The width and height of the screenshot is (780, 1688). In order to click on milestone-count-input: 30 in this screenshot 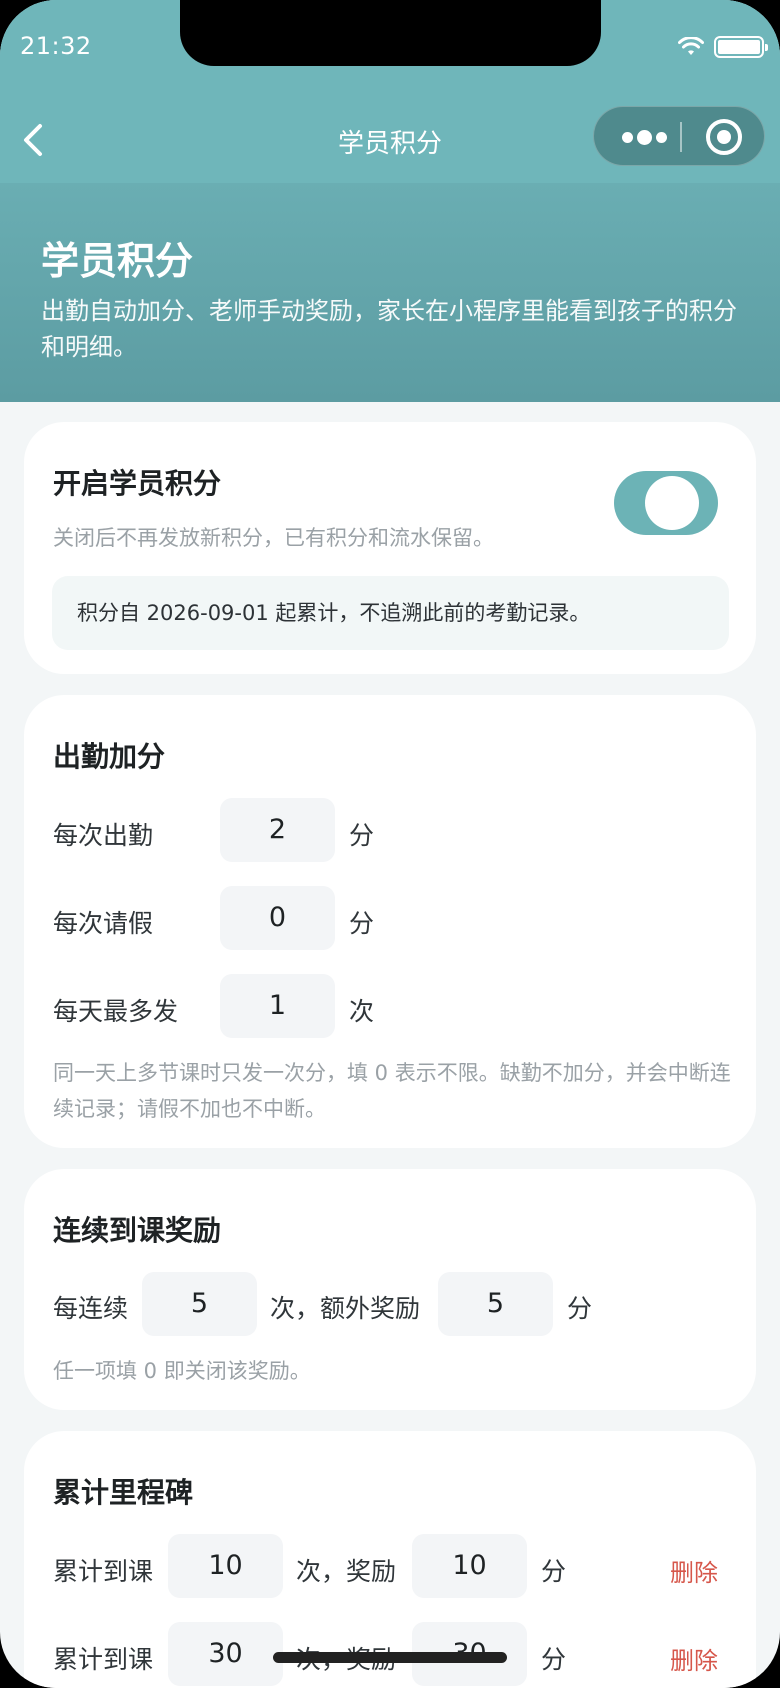, I will do `click(225, 1654)`.